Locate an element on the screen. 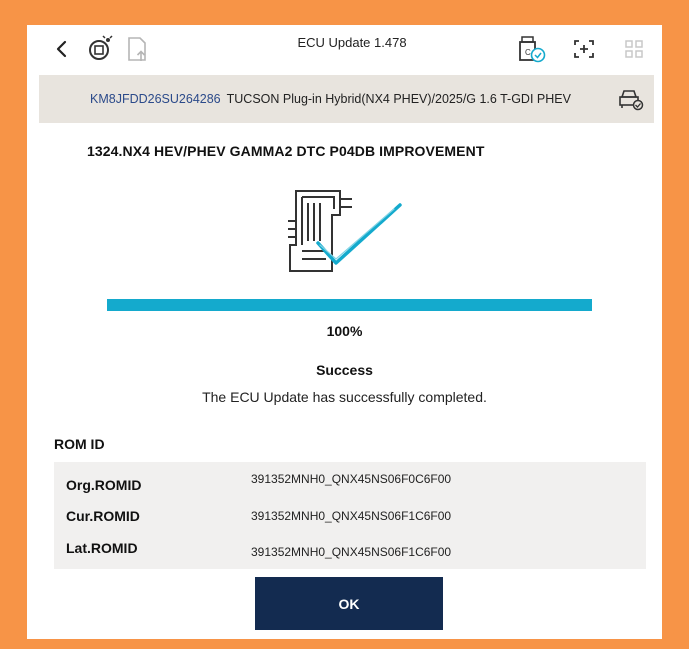 The width and height of the screenshot is (689, 649). top-bar: ECU Update 1.478 C is located at coordinates (344, 50).